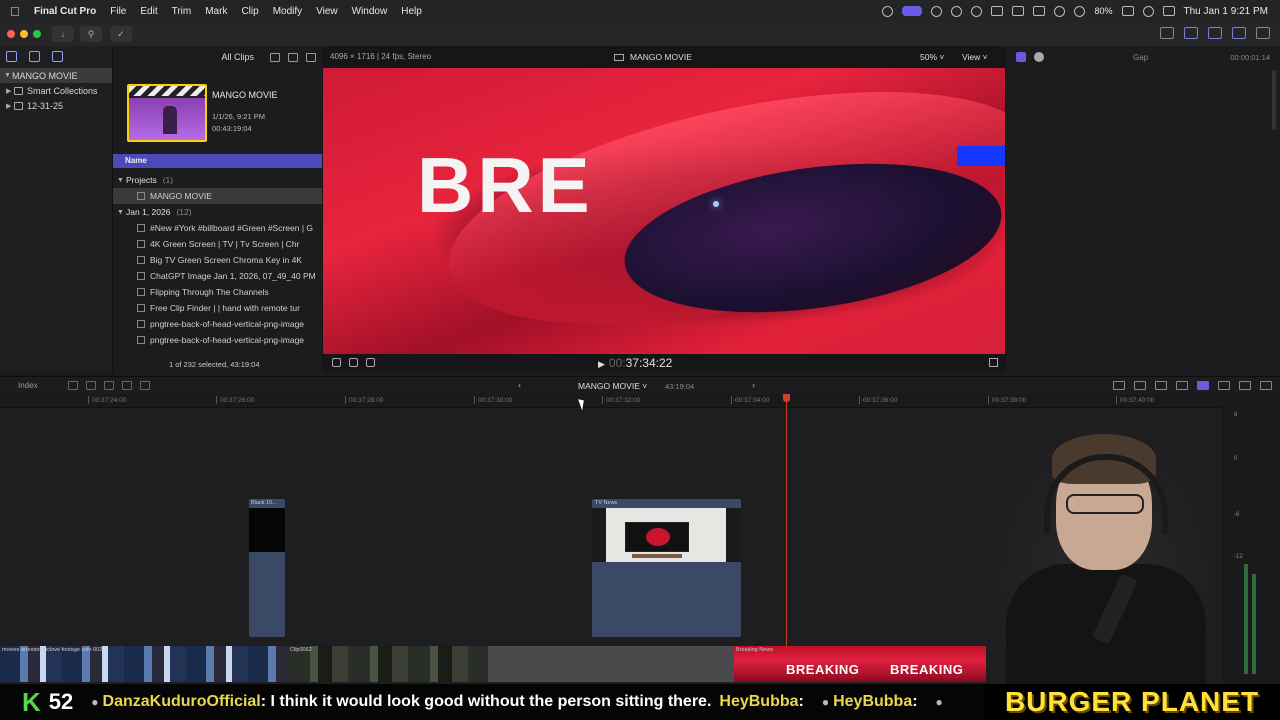 The height and width of the screenshot is (720, 1280). What do you see at coordinates (666, 568) in the screenshot?
I see `connected-clip-tv-news: TV News` at bounding box center [666, 568].